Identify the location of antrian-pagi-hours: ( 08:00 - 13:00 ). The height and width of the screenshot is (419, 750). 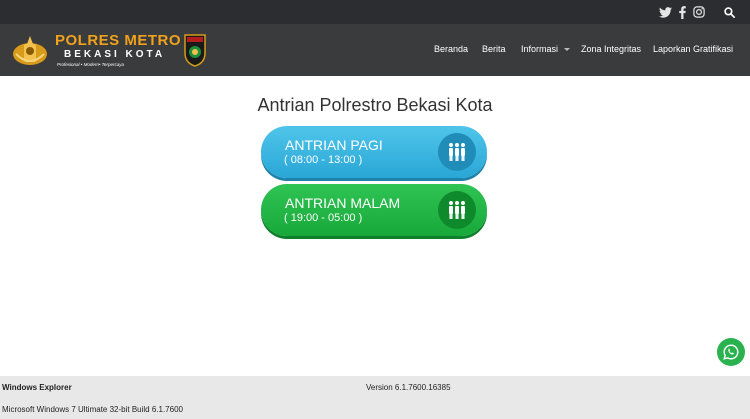
(323, 160).